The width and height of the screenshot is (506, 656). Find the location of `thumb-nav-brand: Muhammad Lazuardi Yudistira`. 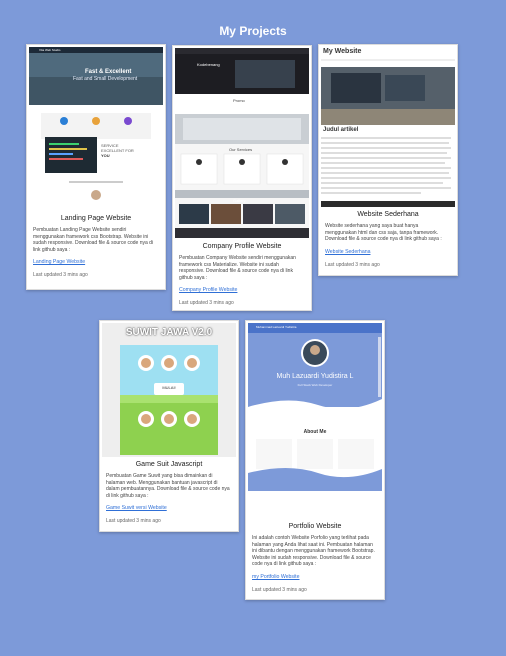

thumb-nav-brand: Muhammad Lazuardi Yudistira is located at coordinates (276, 327).